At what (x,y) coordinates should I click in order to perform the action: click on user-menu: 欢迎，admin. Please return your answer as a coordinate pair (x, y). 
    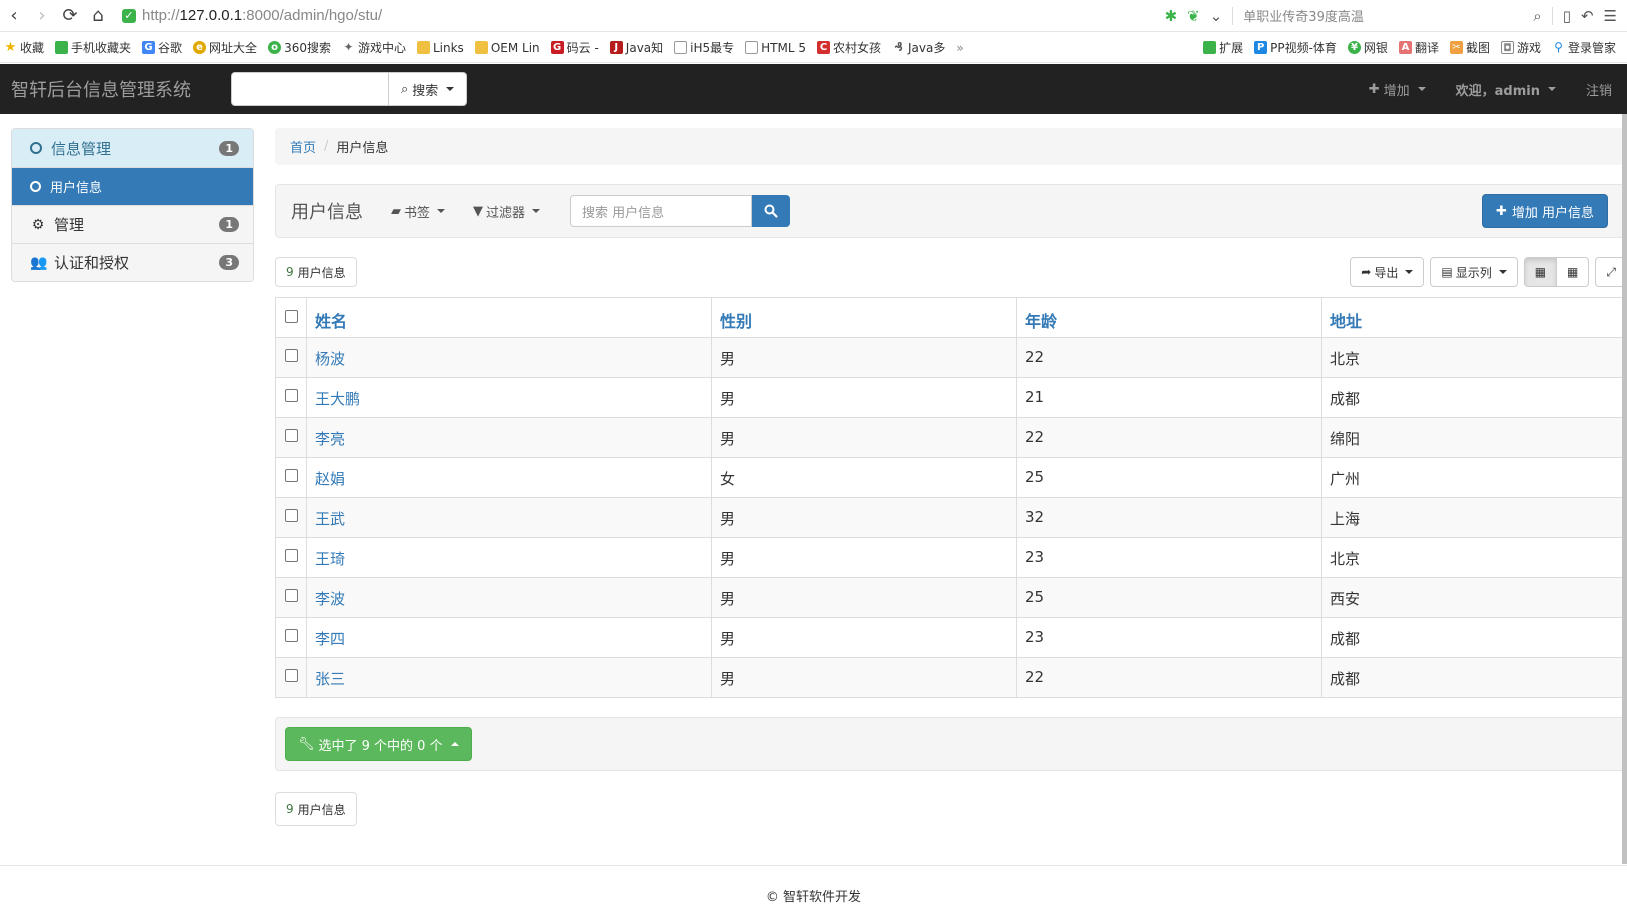
    Looking at the image, I should click on (1506, 89).